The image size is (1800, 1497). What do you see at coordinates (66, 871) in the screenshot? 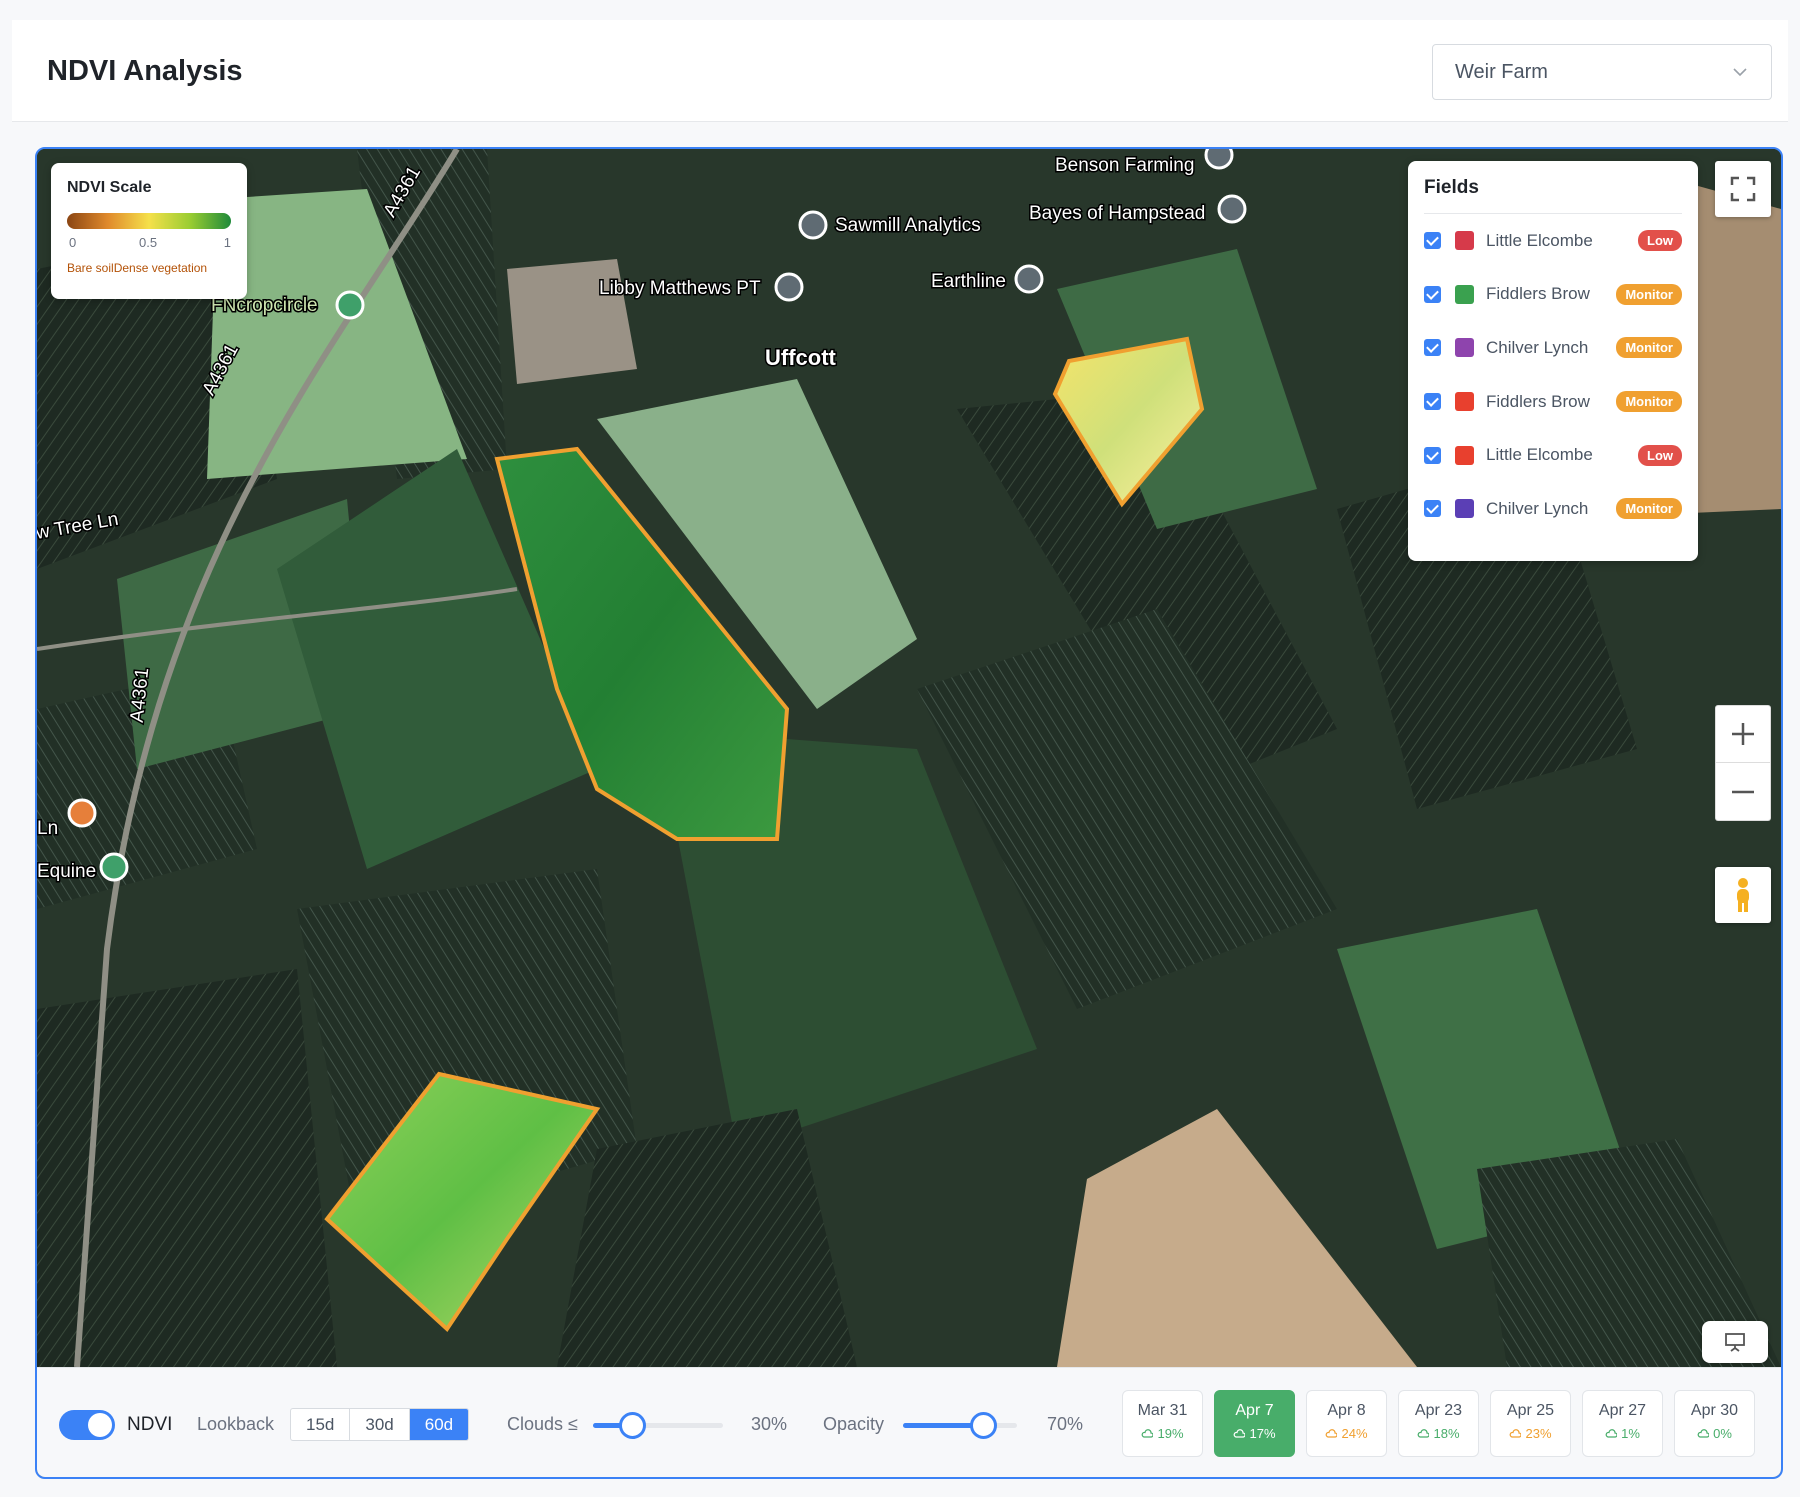
I see `map-label: Equine` at bounding box center [66, 871].